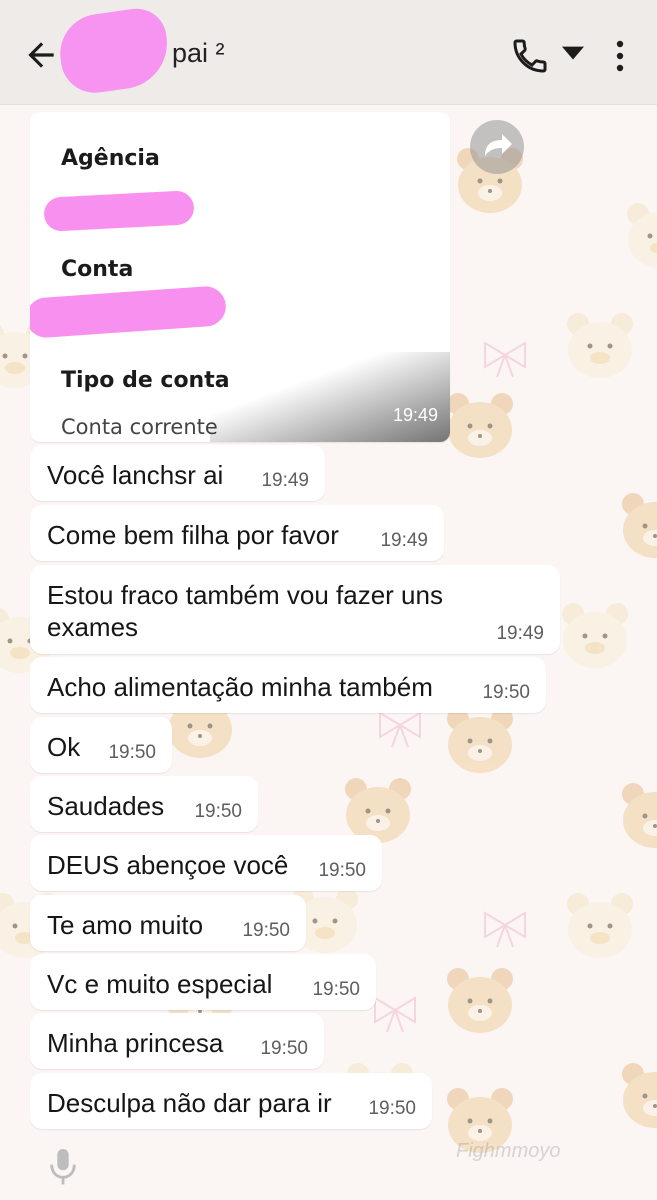 The height and width of the screenshot is (1200, 657). I want to click on message-bubble: Ok 19:50, so click(101, 745).